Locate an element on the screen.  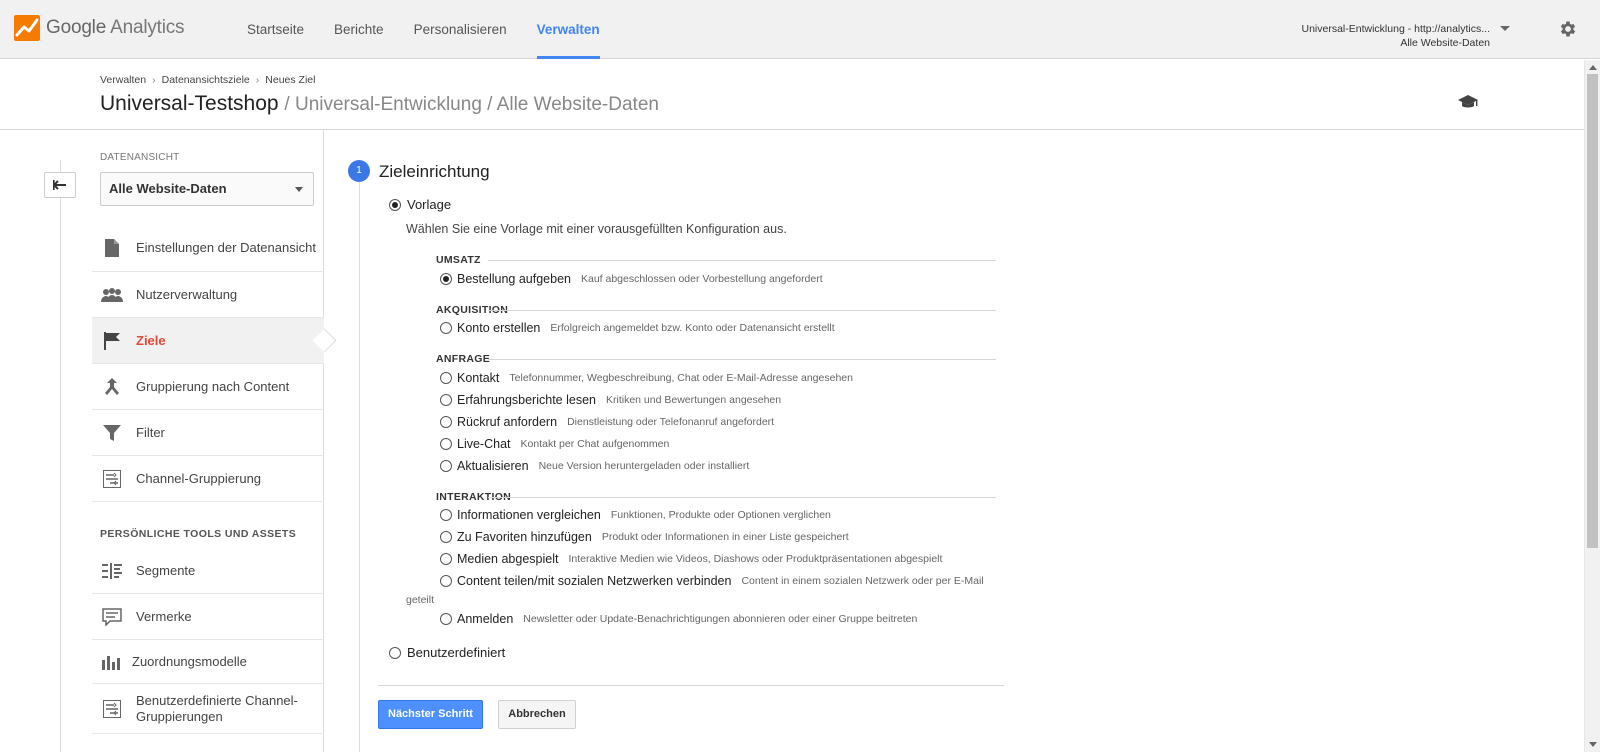
back-button is located at coordinates (60, 185).